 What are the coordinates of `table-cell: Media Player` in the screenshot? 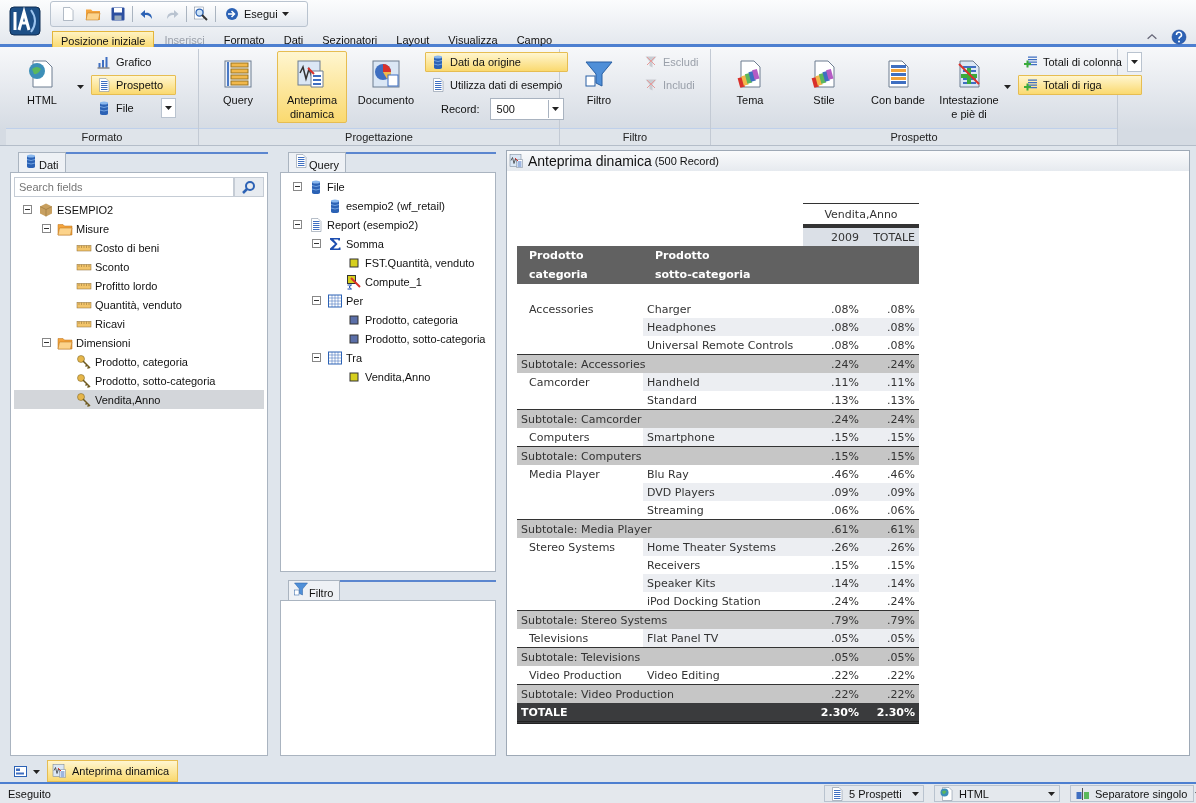 It's located at (564, 474).